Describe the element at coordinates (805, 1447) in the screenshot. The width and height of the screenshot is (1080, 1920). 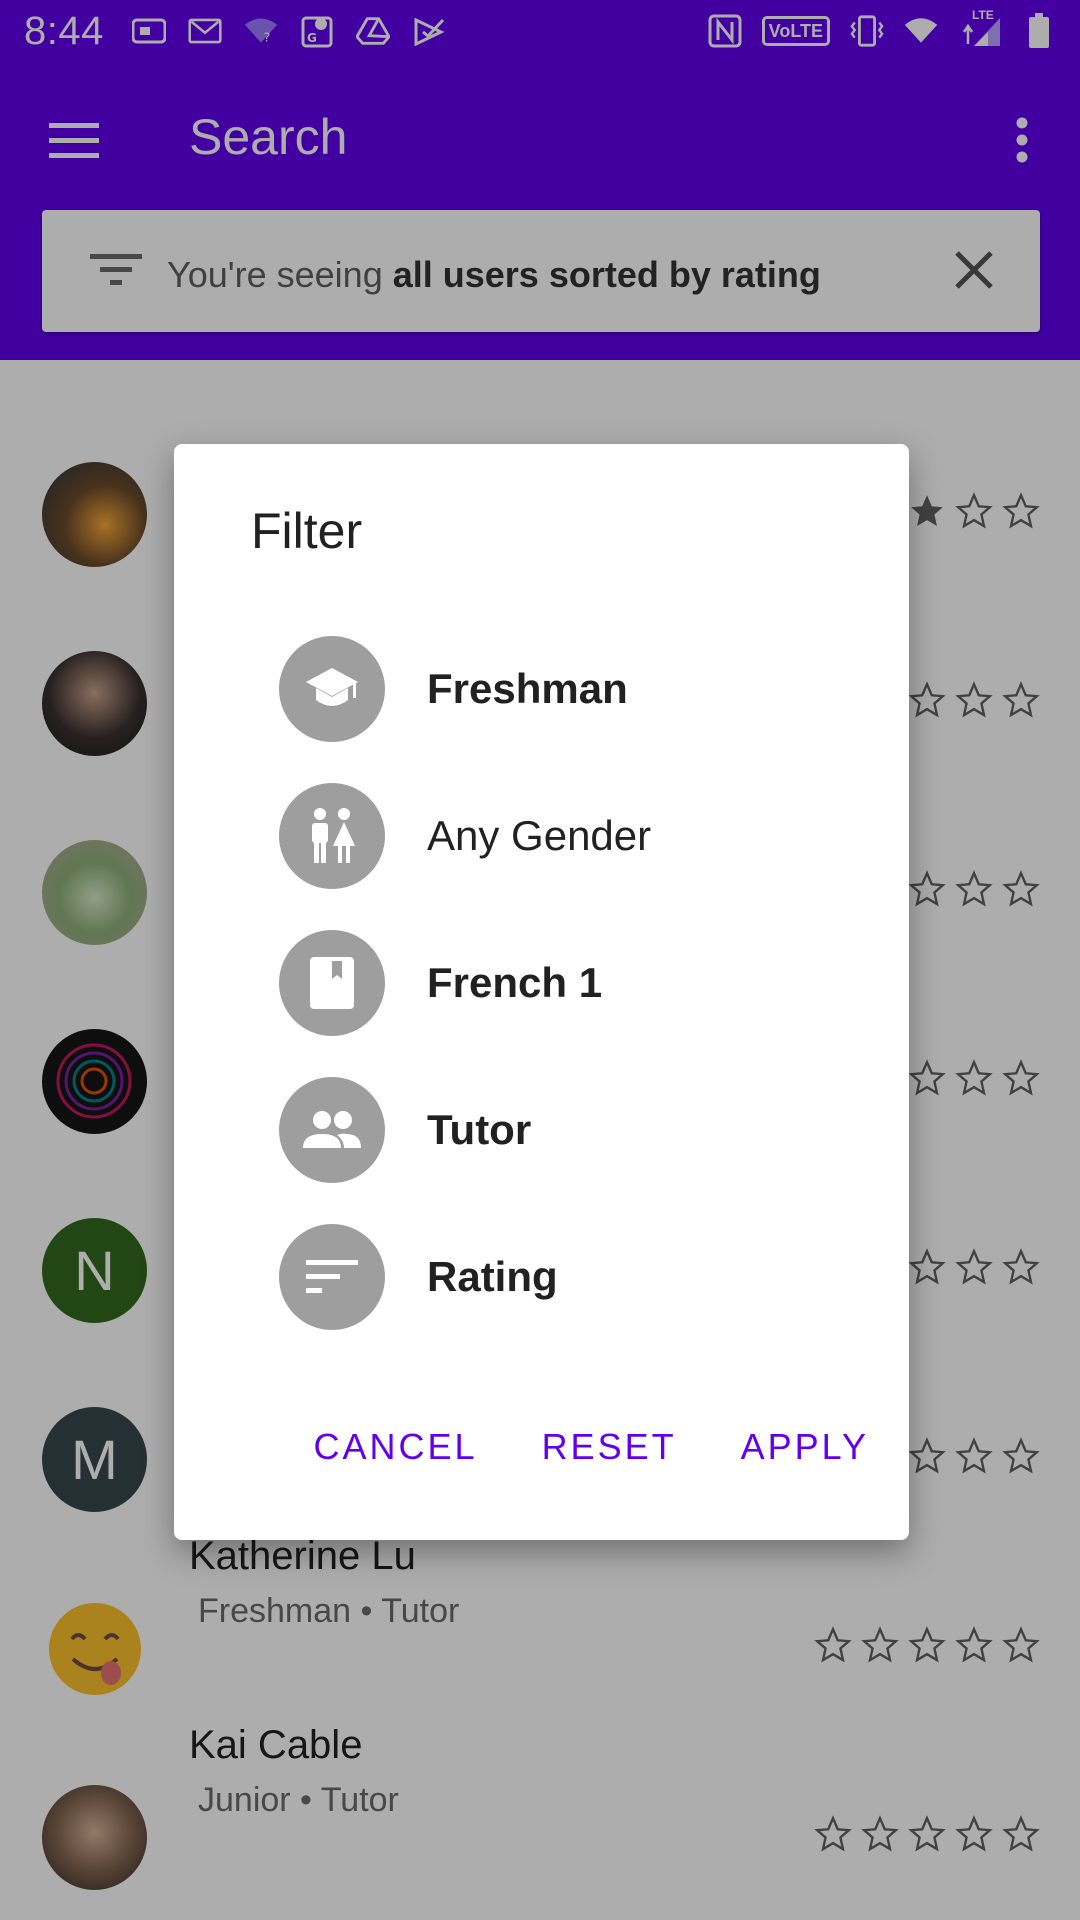
I see `apply-button: APPLY` at that location.